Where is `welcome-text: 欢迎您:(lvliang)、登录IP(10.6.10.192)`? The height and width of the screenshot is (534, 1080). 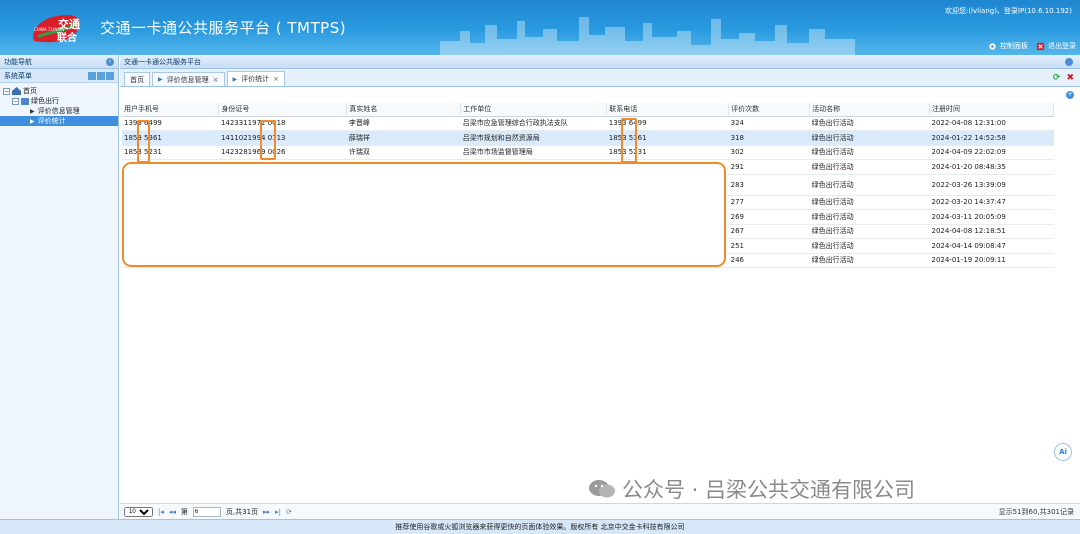
welcome-text: 欢迎您:(lvliang)、登录IP(10.6.10.192) is located at coordinates (1008, 11).